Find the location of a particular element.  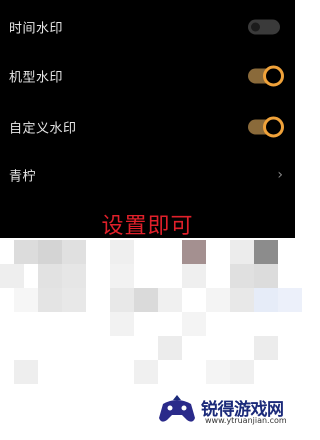

model-watermark-toggle is located at coordinates (266, 76).